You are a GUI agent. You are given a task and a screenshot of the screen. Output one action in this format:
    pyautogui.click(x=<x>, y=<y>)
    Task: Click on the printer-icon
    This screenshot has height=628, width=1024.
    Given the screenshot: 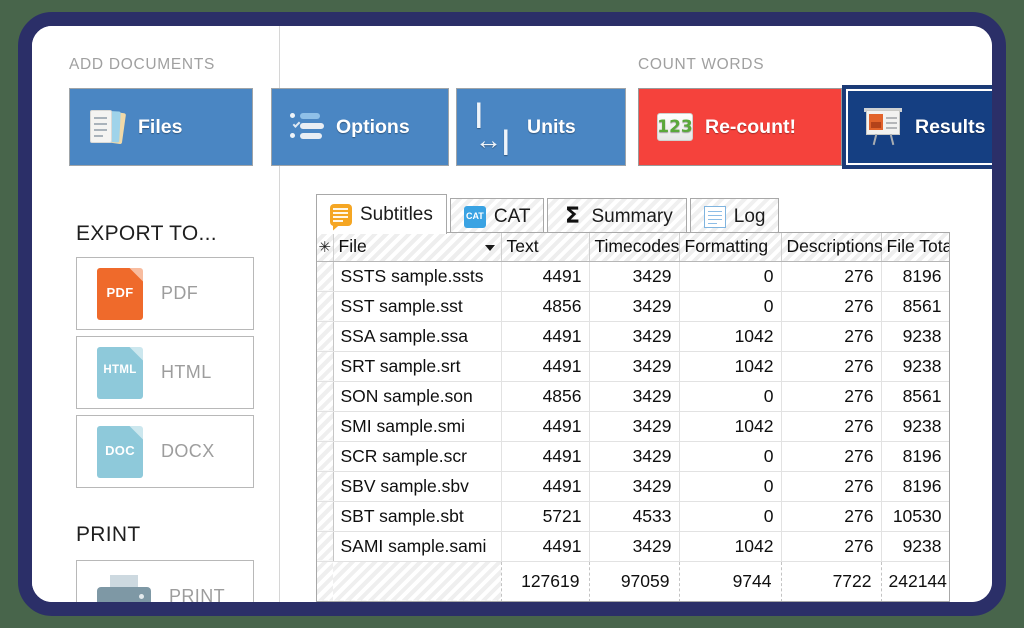 What is the action you would take?
    pyautogui.click(x=124, y=588)
    